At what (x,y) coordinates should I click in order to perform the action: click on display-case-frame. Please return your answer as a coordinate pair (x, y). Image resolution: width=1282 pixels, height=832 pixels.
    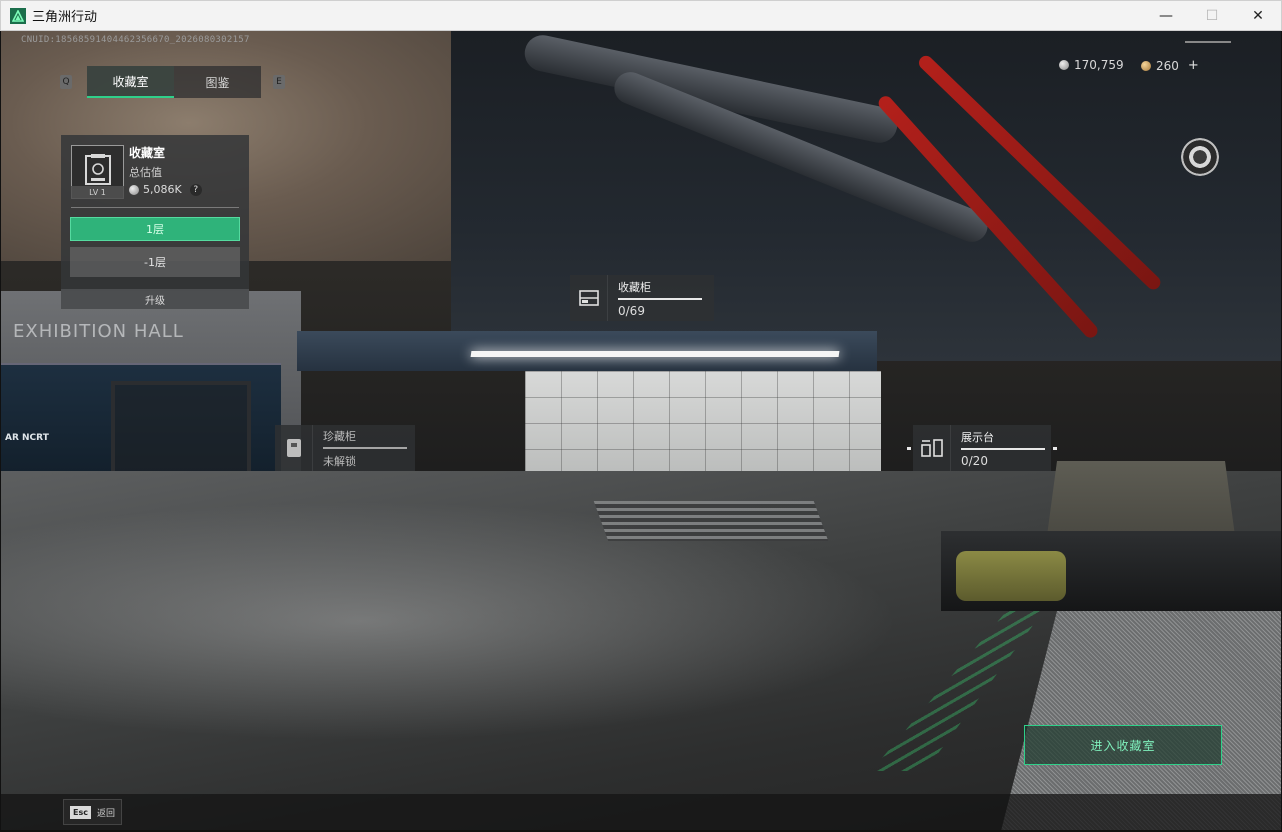
    Looking at the image, I should click on (181, 429).